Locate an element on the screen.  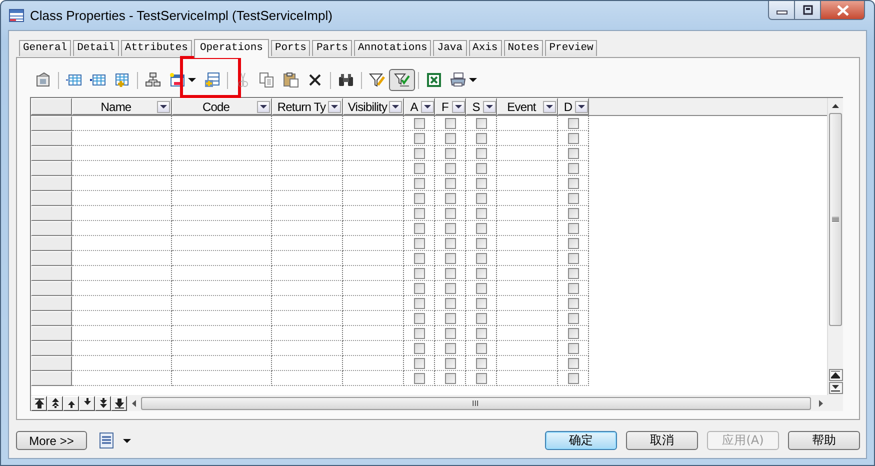
caret-icon is located at coordinates (127, 440).